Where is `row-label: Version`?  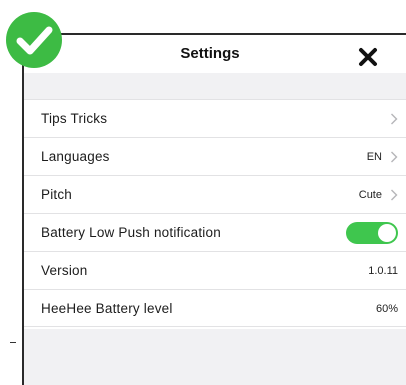
row-label: Version is located at coordinates (64, 270).